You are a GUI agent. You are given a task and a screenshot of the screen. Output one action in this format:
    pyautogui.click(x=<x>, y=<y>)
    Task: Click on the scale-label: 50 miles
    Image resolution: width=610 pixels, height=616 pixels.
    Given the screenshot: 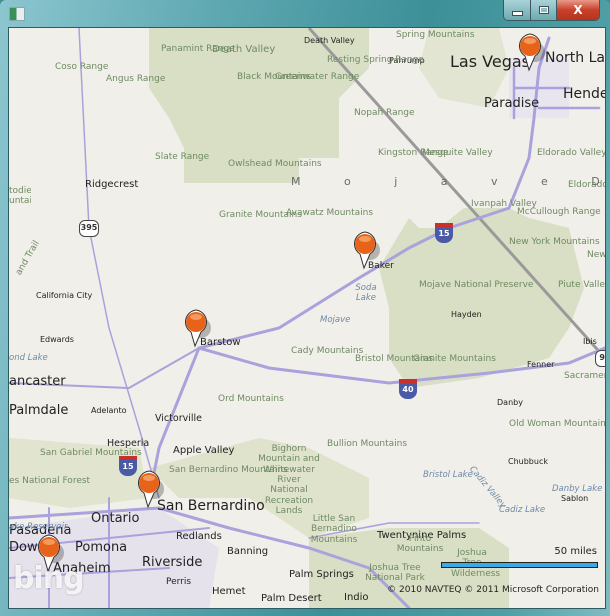 What is the action you would take?
    pyautogui.click(x=575, y=551)
    